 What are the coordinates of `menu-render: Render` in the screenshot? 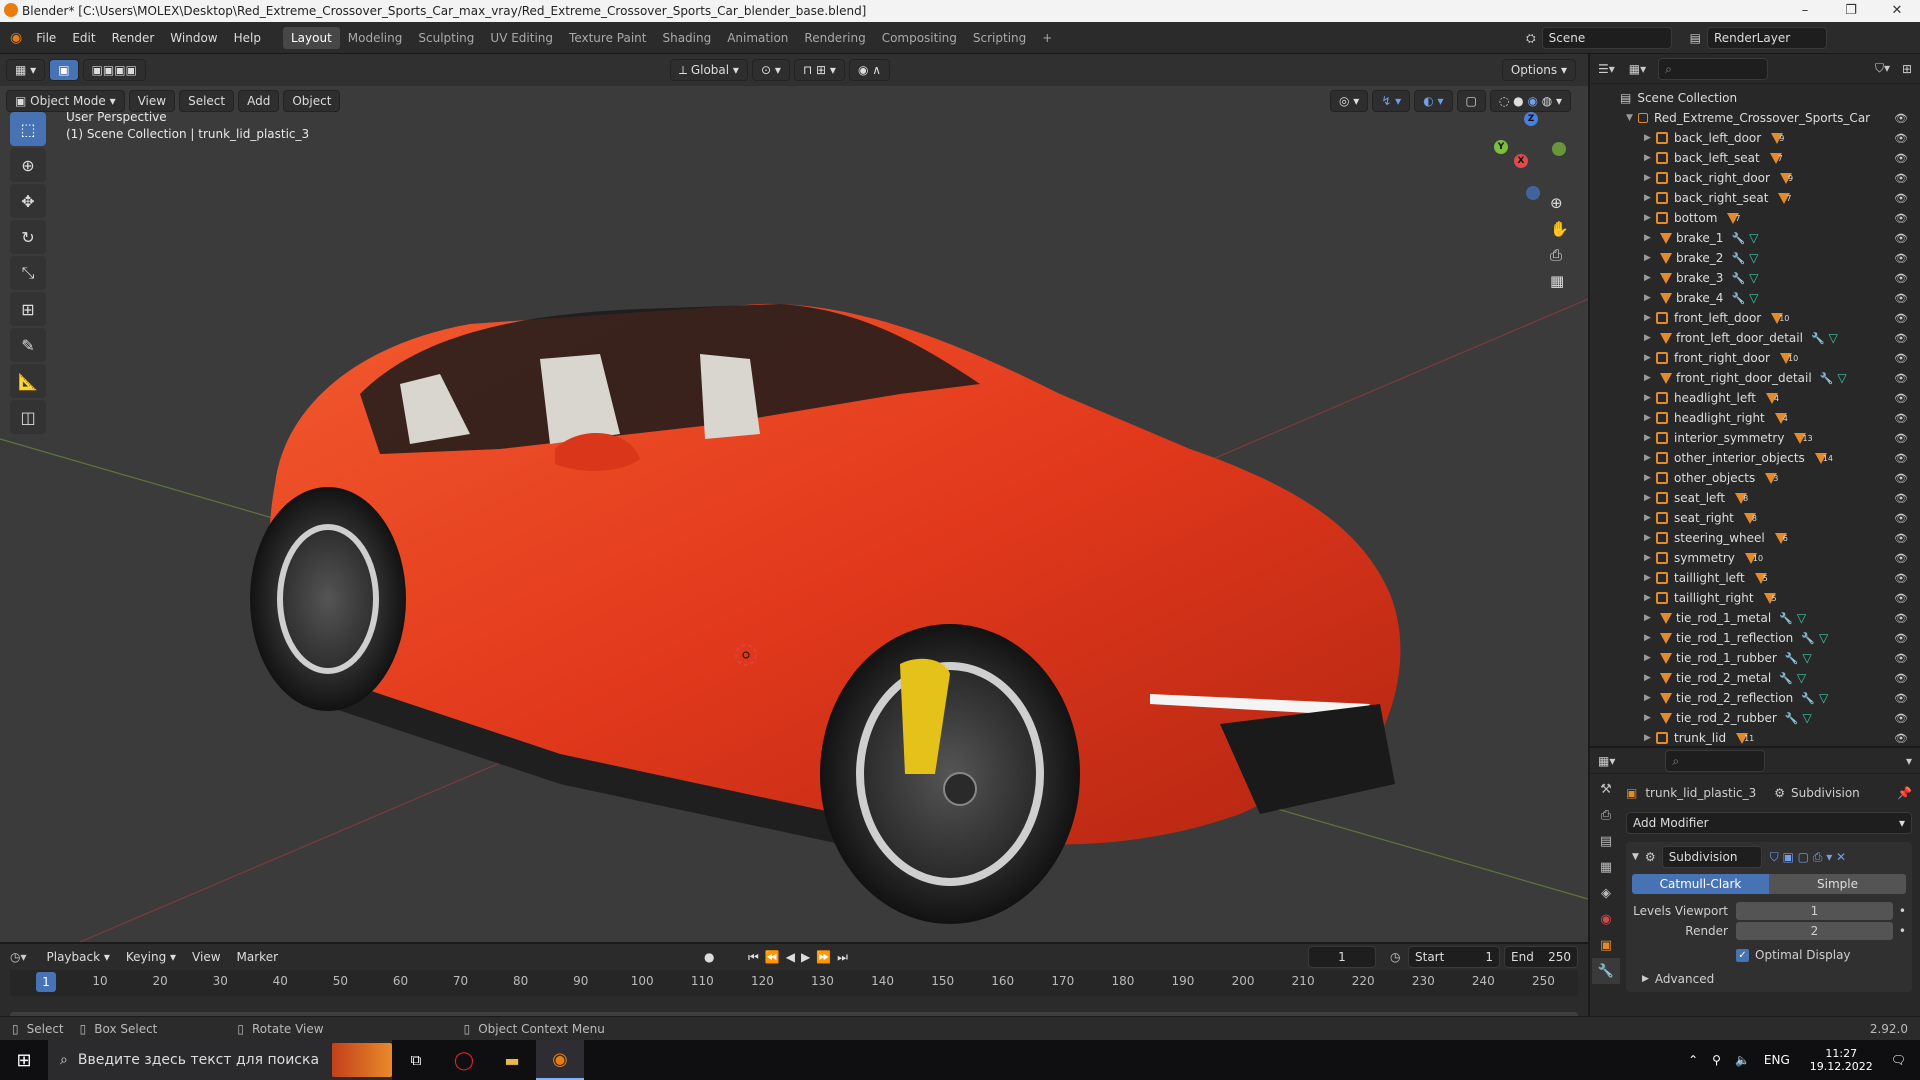 It's located at (133, 38).